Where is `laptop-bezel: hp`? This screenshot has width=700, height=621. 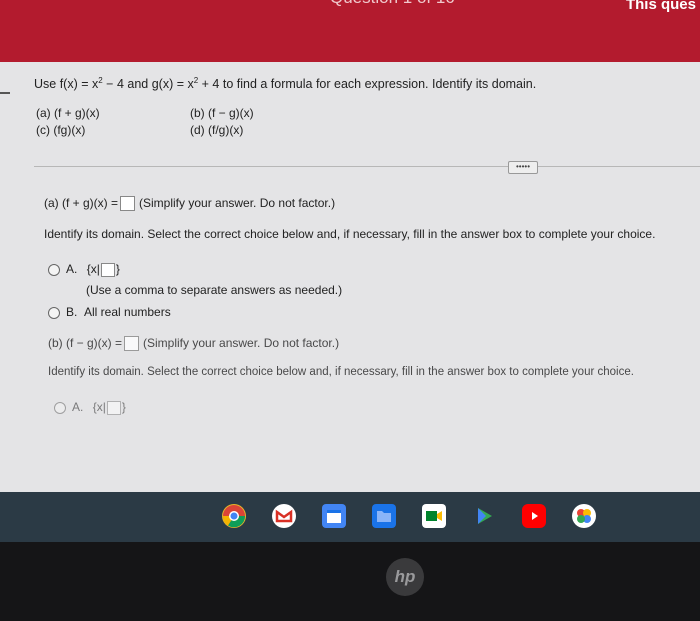 laptop-bezel: hp is located at coordinates (350, 581).